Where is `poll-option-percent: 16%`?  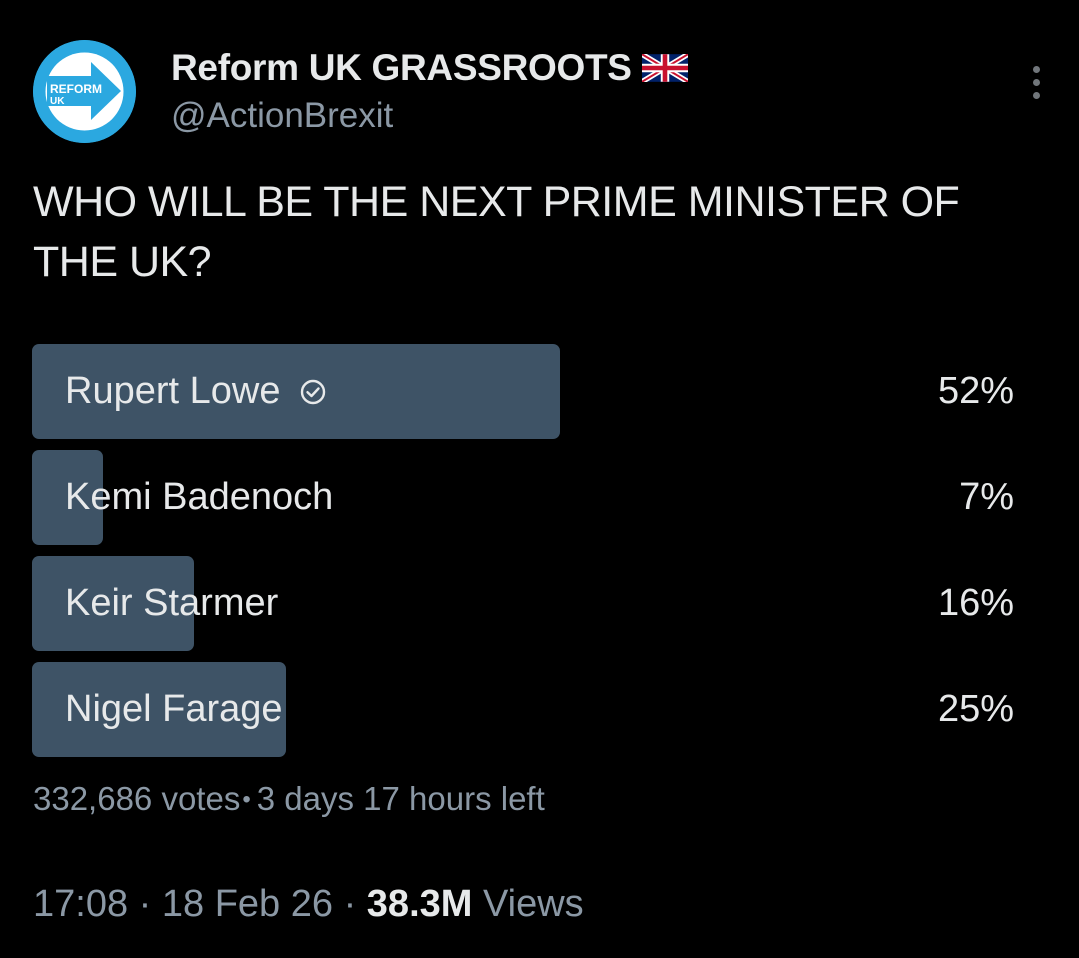
poll-option-percent: 16% is located at coordinates (975, 603).